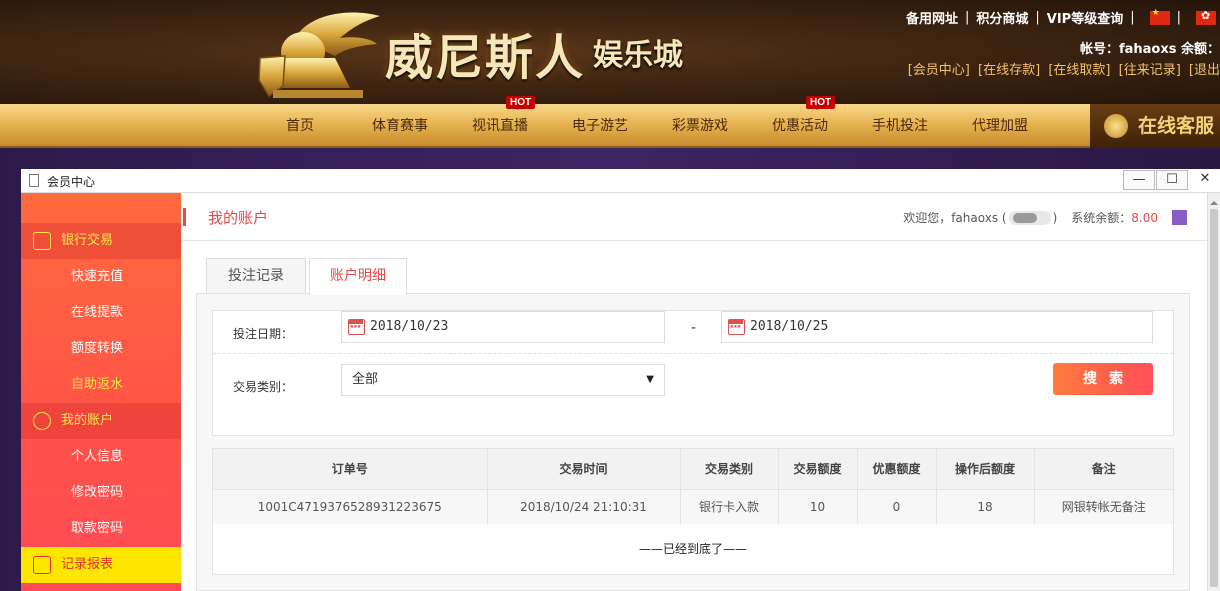  Describe the element at coordinates (1055, 217) in the screenshot. I see `welcome-suffix: )` at that location.